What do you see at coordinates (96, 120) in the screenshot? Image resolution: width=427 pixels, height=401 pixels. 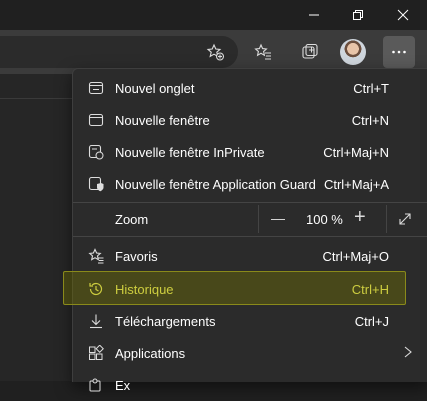 I see `new-window-icon` at bounding box center [96, 120].